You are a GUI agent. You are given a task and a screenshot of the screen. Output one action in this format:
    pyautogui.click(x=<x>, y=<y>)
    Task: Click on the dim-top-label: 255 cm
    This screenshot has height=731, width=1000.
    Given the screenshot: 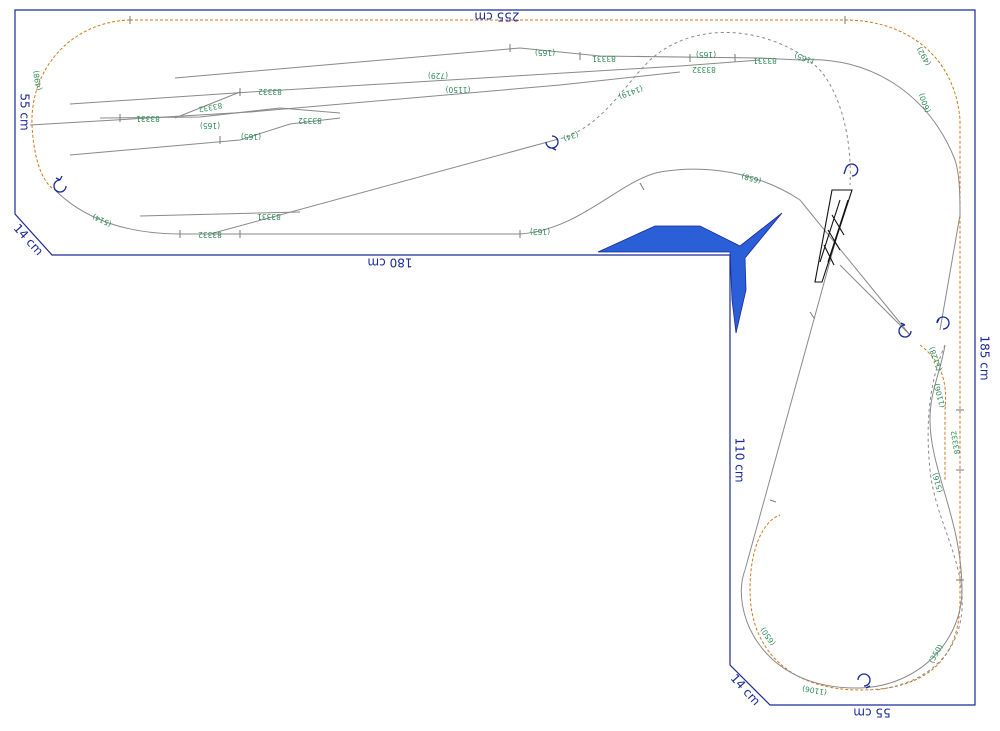 What is the action you would take?
    pyautogui.click(x=496, y=17)
    